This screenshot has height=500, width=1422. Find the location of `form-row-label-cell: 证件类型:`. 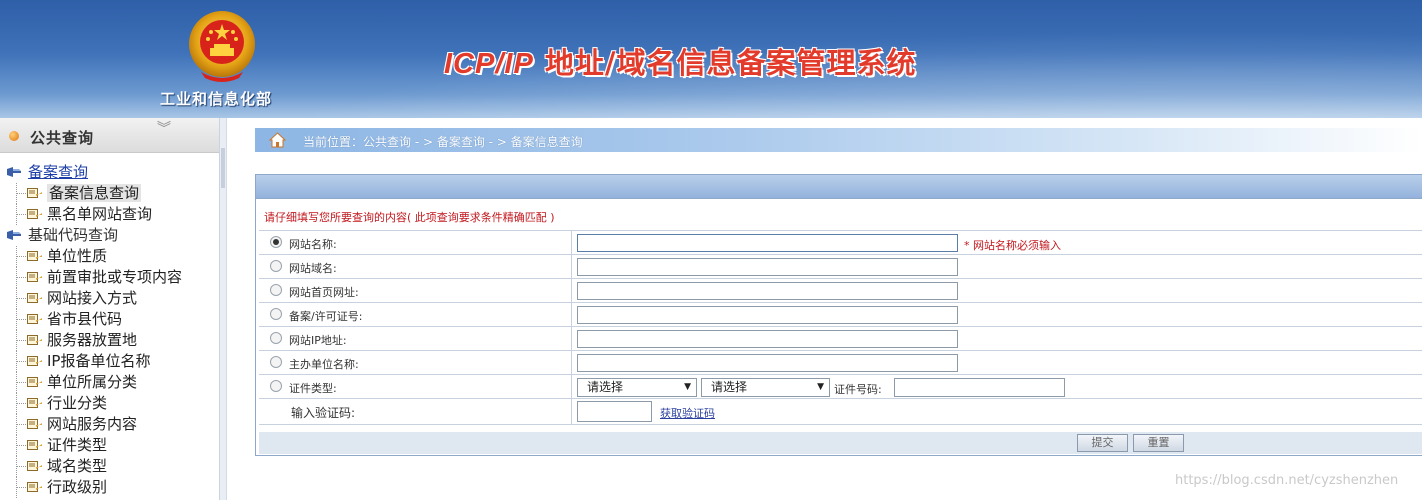

form-row-label-cell: 证件类型: is located at coordinates (415, 386).